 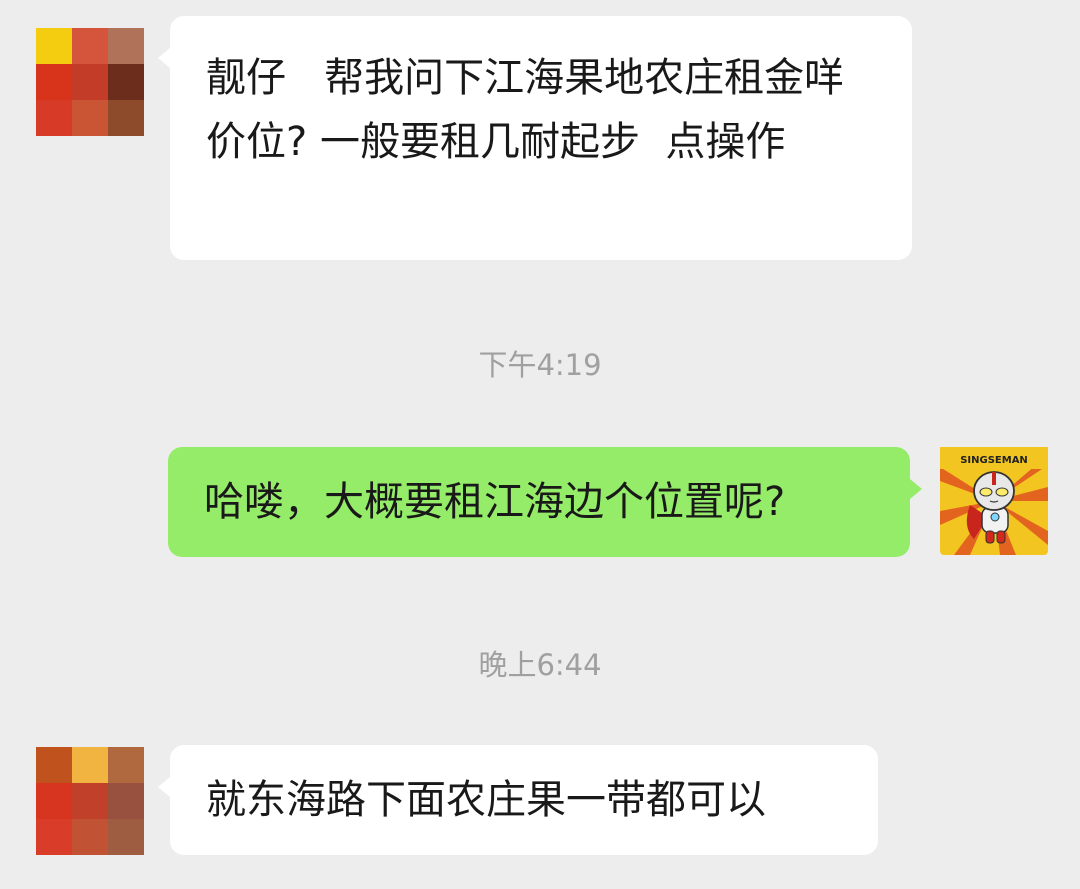 I want to click on cartoon-hero-icon: SINGSEMAN, so click(x=994, y=501).